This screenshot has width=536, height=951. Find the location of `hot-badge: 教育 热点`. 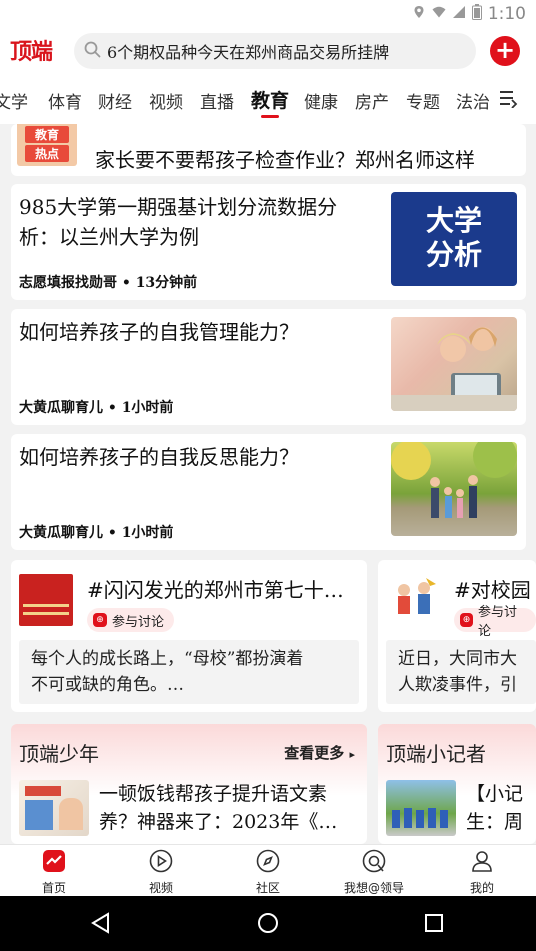

hot-badge: 教育 热点 is located at coordinates (47, 145).